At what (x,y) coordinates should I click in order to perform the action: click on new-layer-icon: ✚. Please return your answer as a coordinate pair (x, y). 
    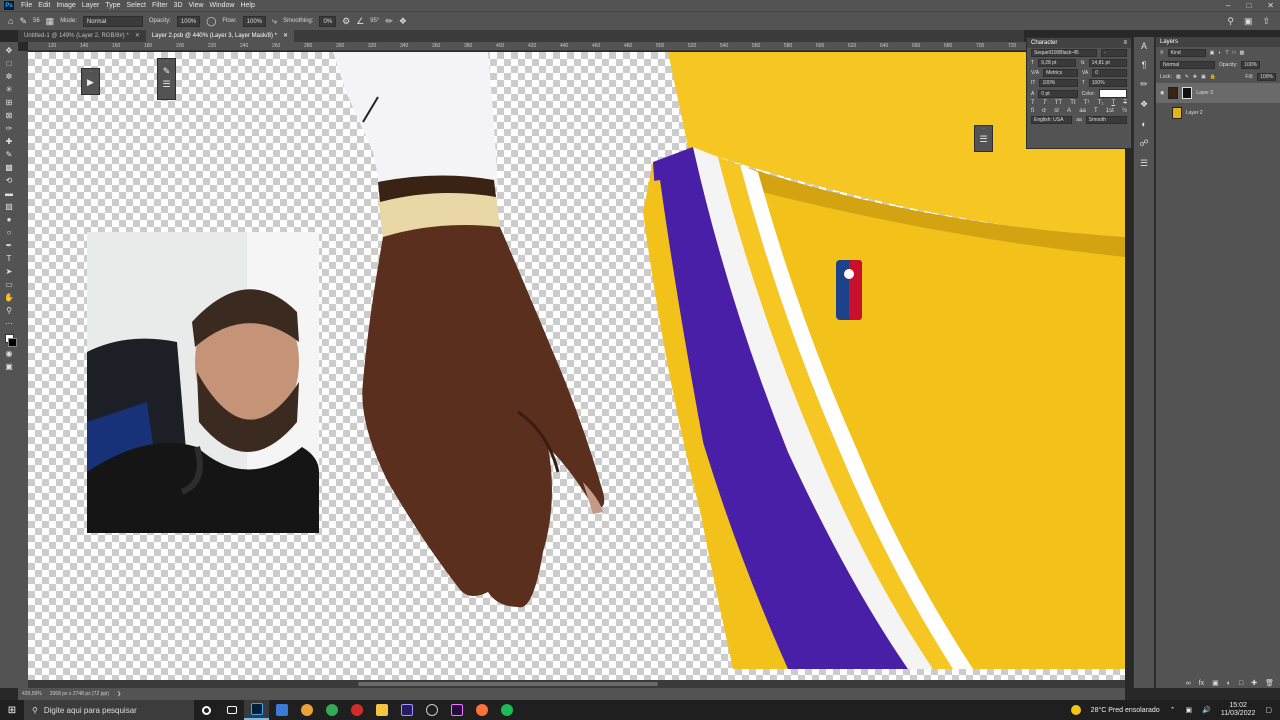
    Looking at the image, I should click on (1254, 683).